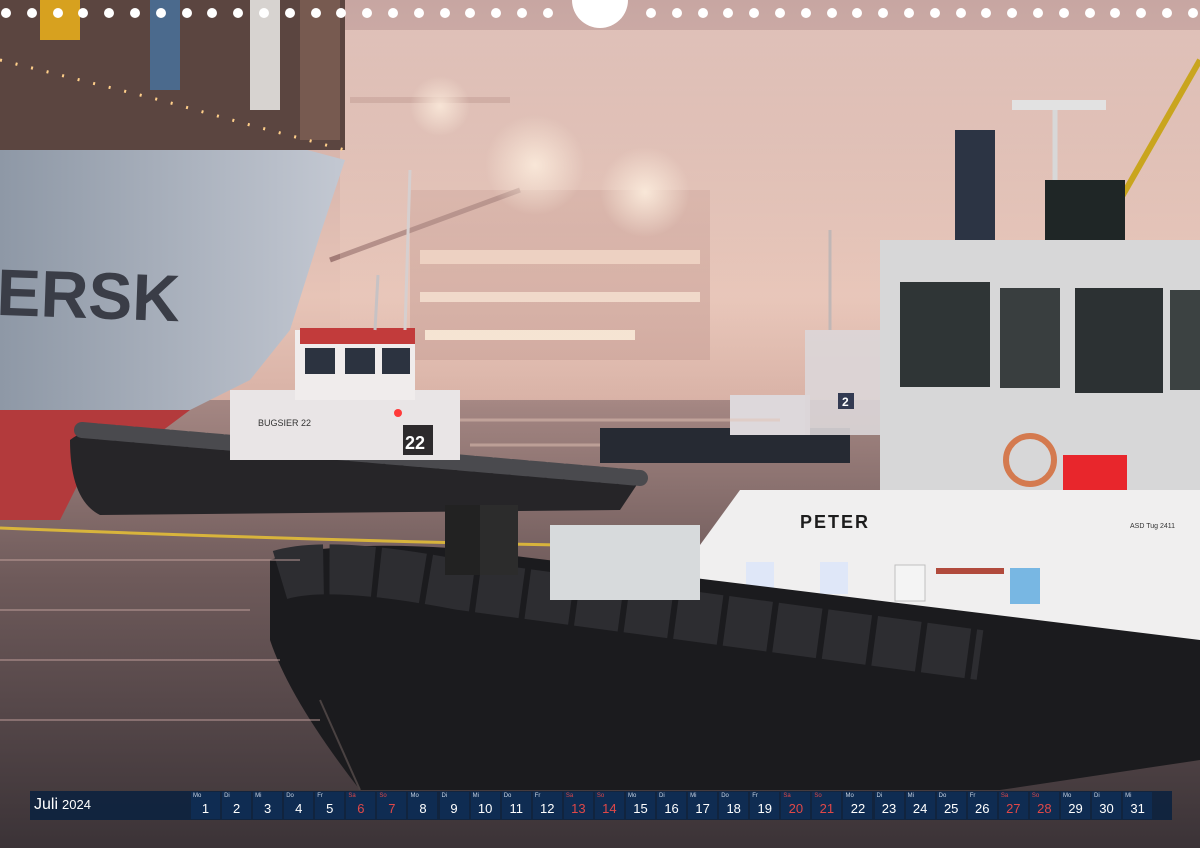  Describe the element at coordinates (1044, 808) in the screenshot. I see `day-number: 28` at that location.